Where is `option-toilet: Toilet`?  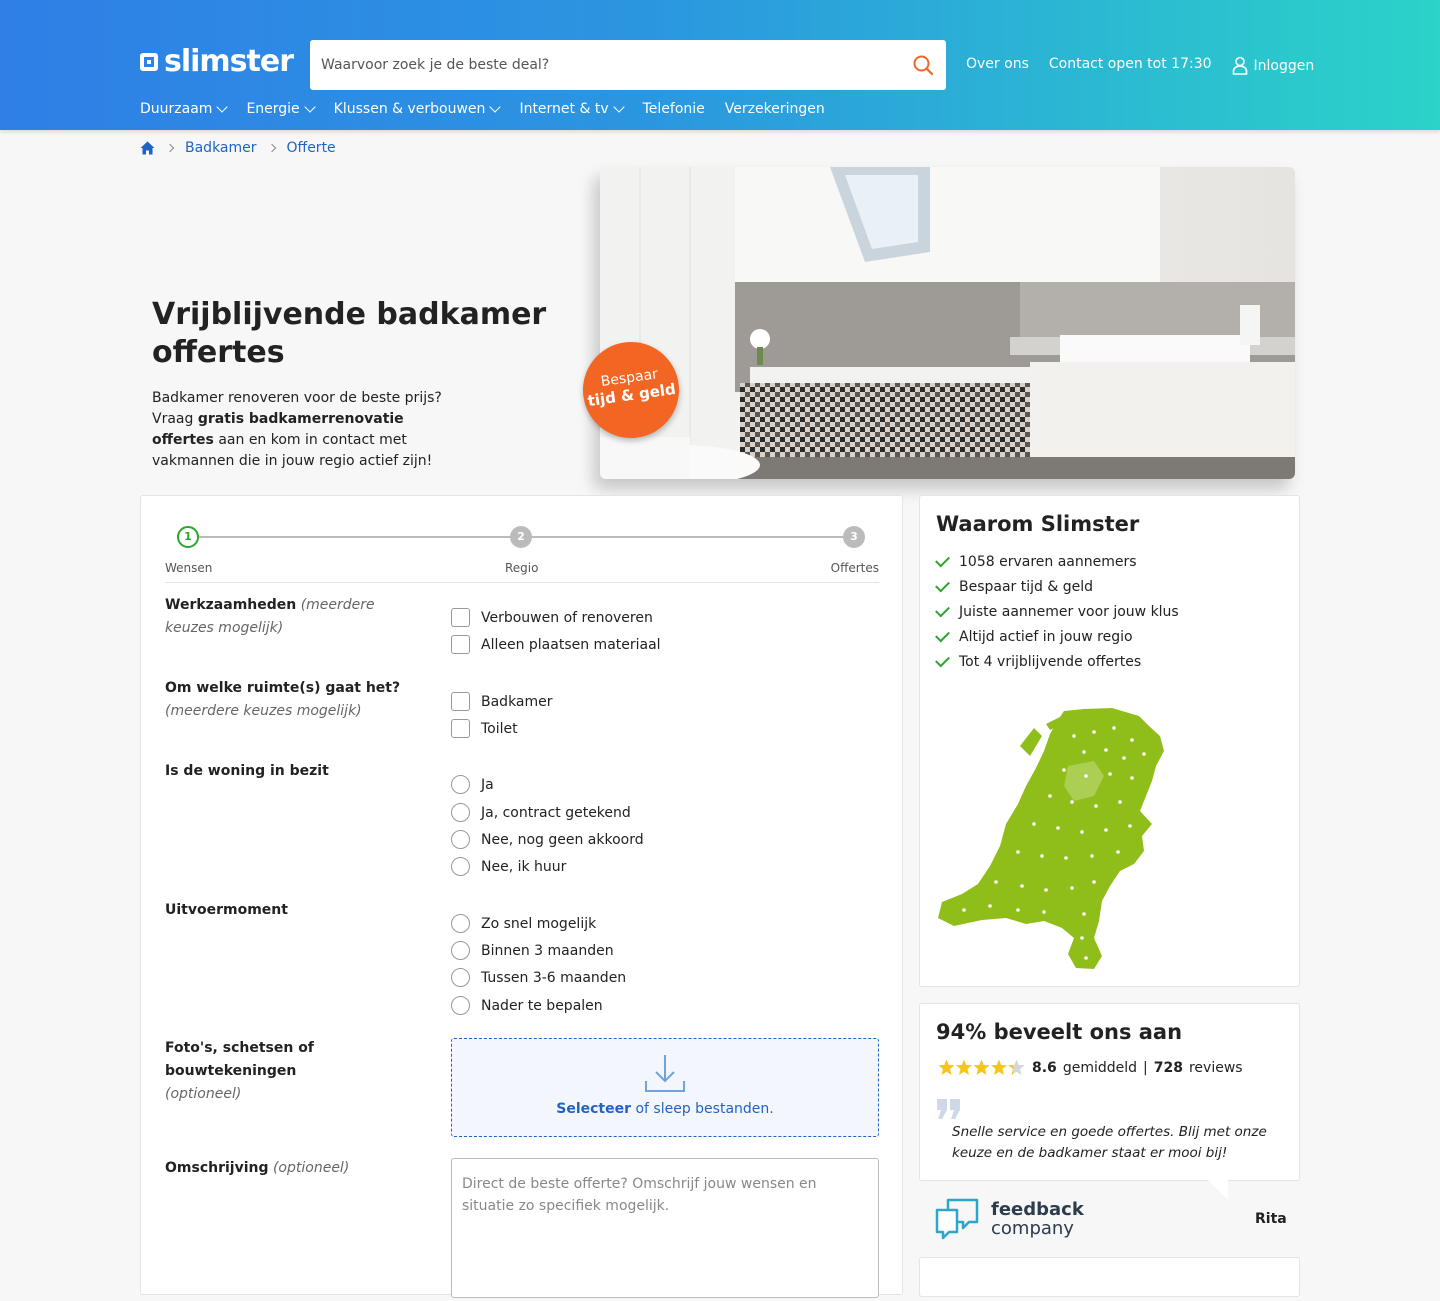 option-toilet: Toilet is located at coordinates (484, 728).